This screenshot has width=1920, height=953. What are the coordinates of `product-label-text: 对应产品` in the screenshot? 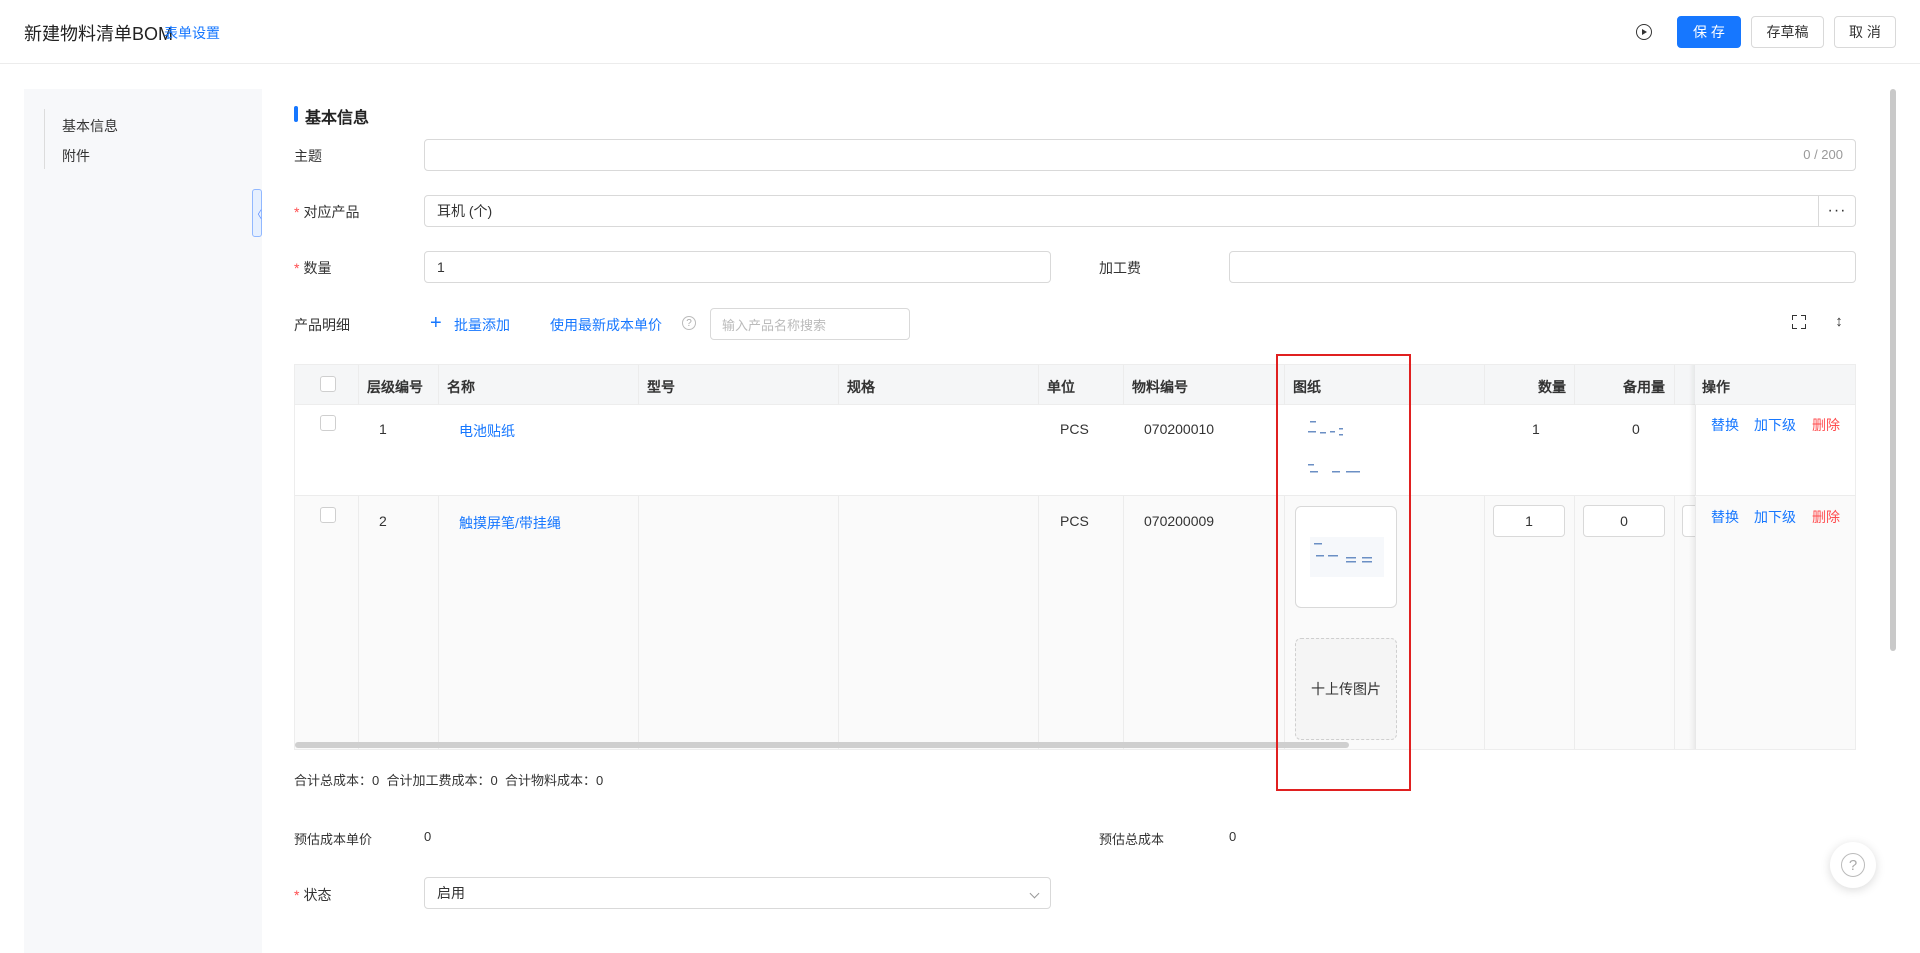 It's located at (331, 212).